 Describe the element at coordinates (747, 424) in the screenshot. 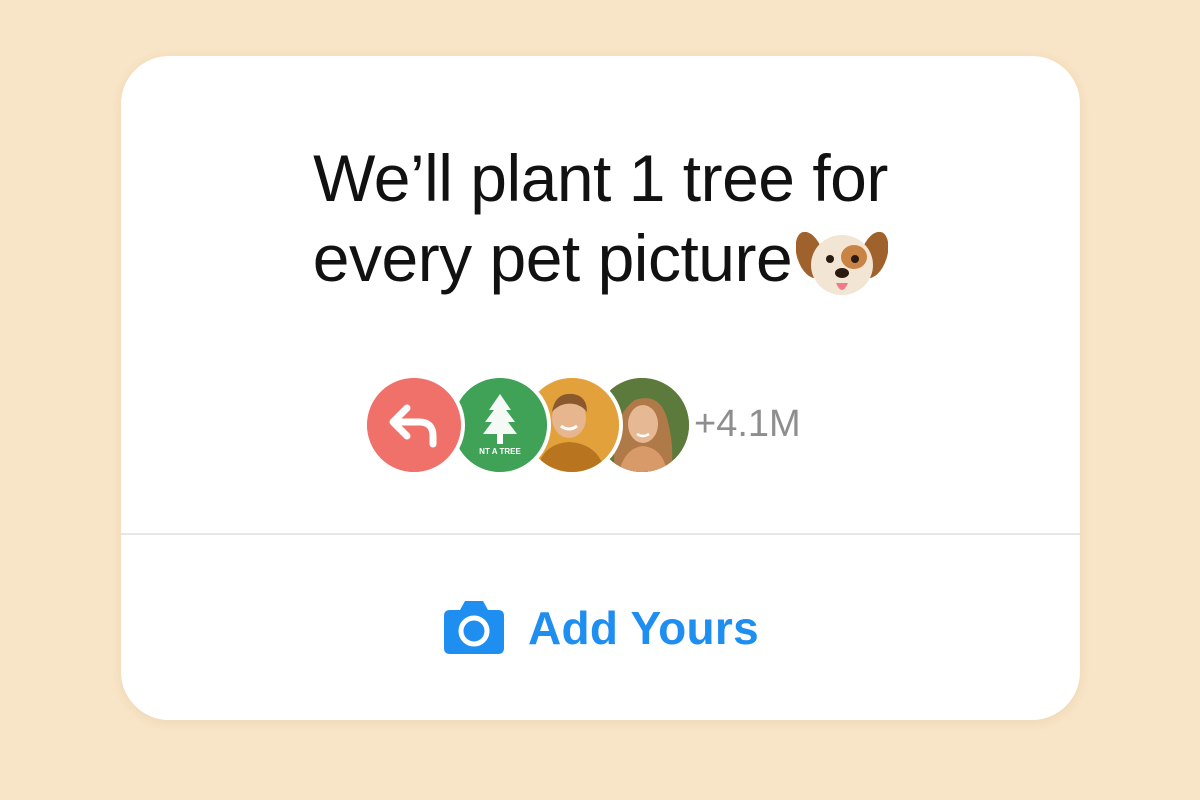

I see `participant-count: +4.1M` at that location.